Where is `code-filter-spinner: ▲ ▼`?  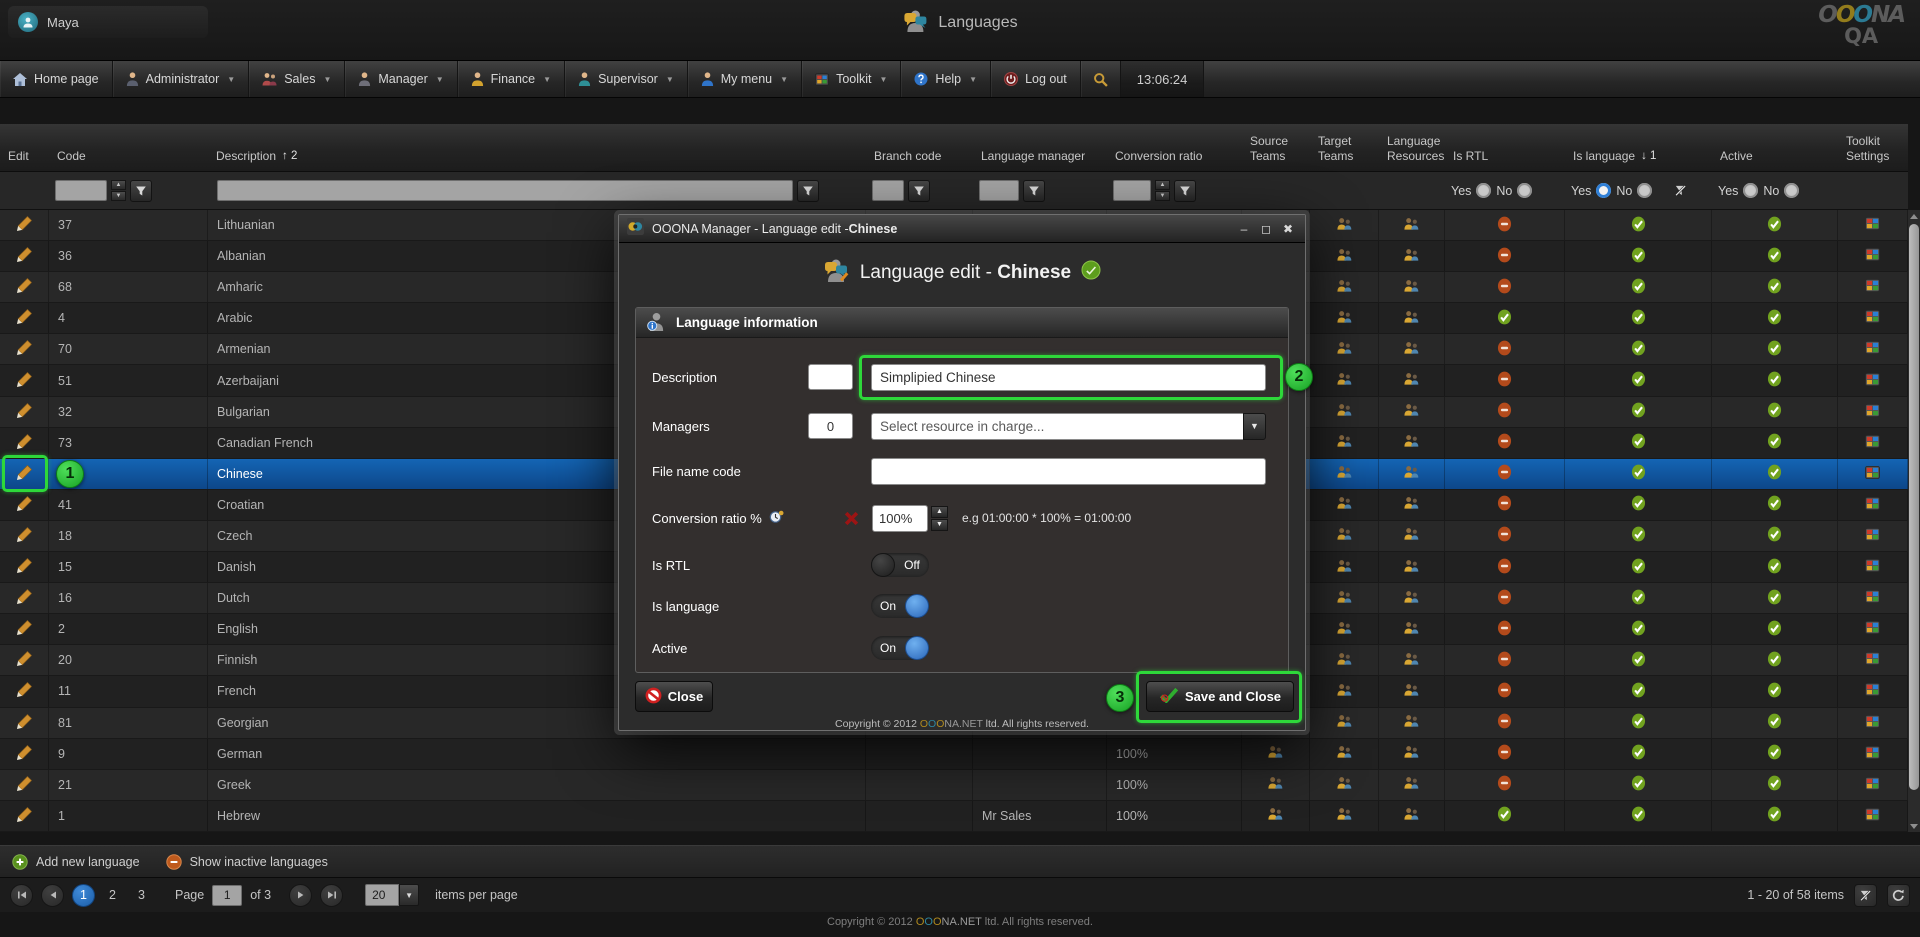
code-filter-spinner: ▲ ▼ is located at coordinates (118, 190).